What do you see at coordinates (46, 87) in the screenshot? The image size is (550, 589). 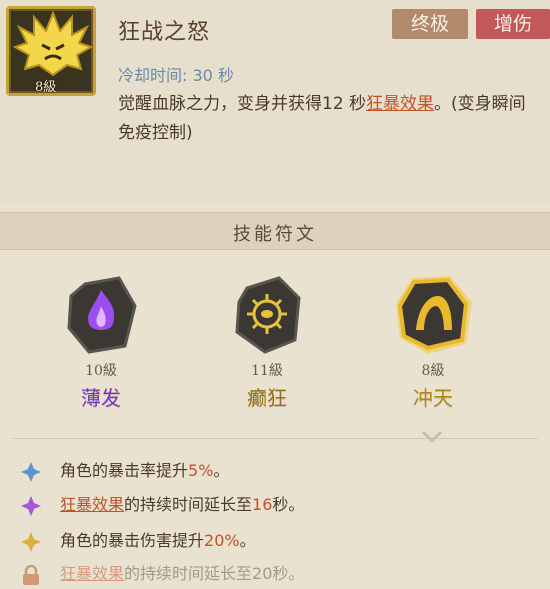 I see `skill-level-badge: 8級` at bounding box center [46, 87].